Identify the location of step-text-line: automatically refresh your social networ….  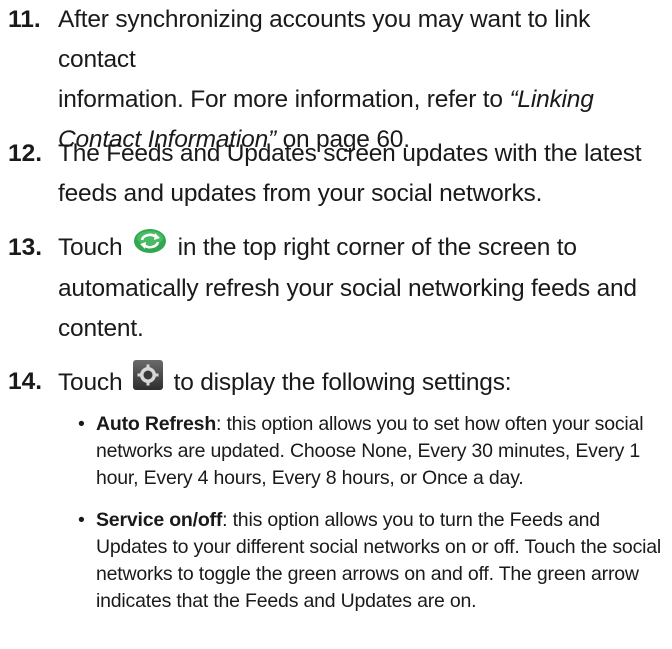
(347, 288).